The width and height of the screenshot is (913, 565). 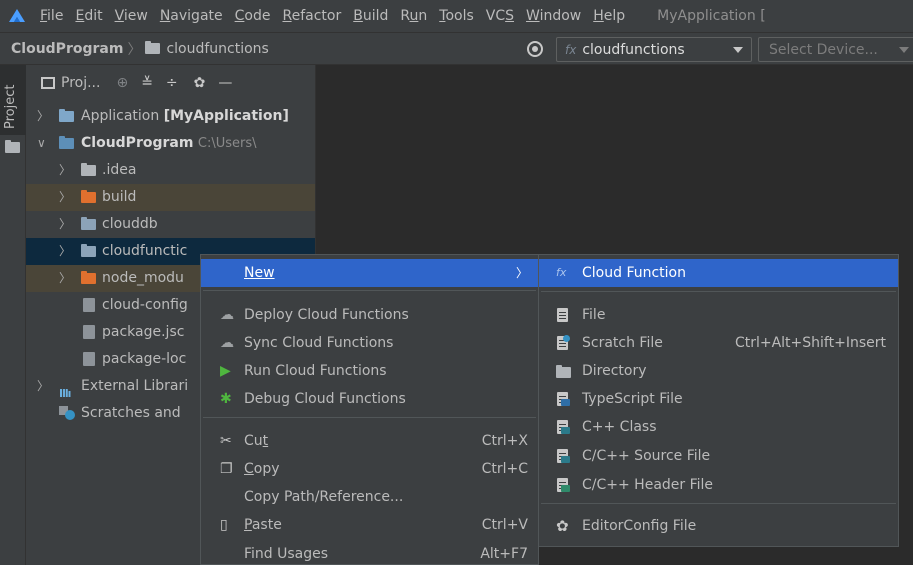 I want to click on tree-item-label: clouddb, so click(x=130, y=224).